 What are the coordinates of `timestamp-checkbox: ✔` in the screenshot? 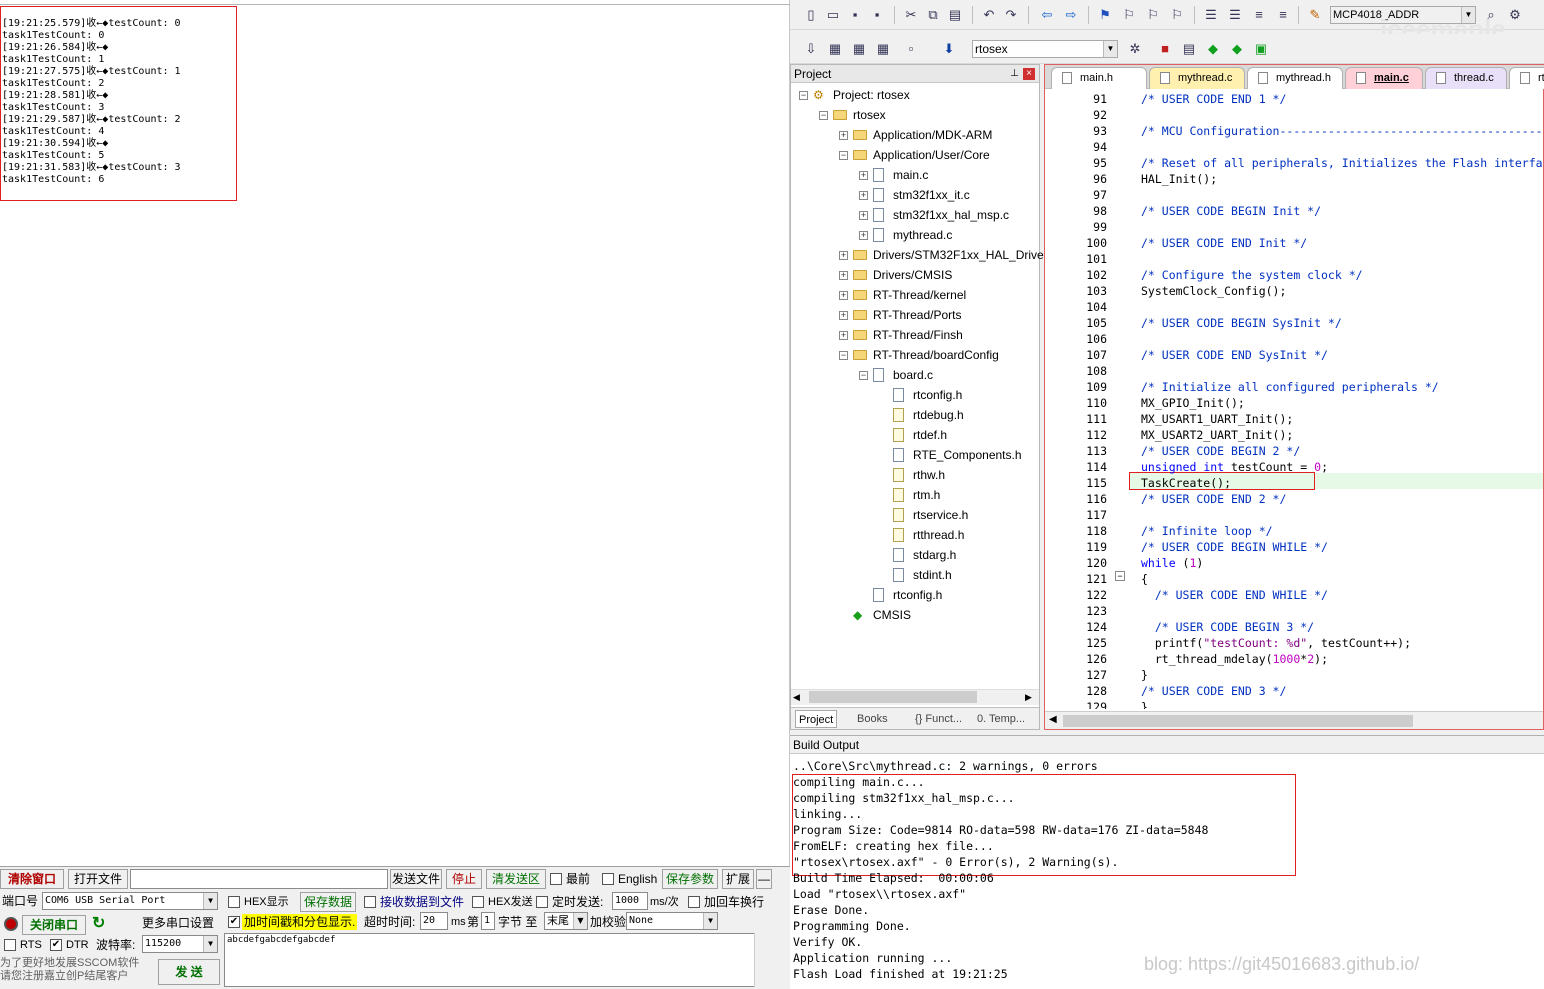 It's located at (234, 922).